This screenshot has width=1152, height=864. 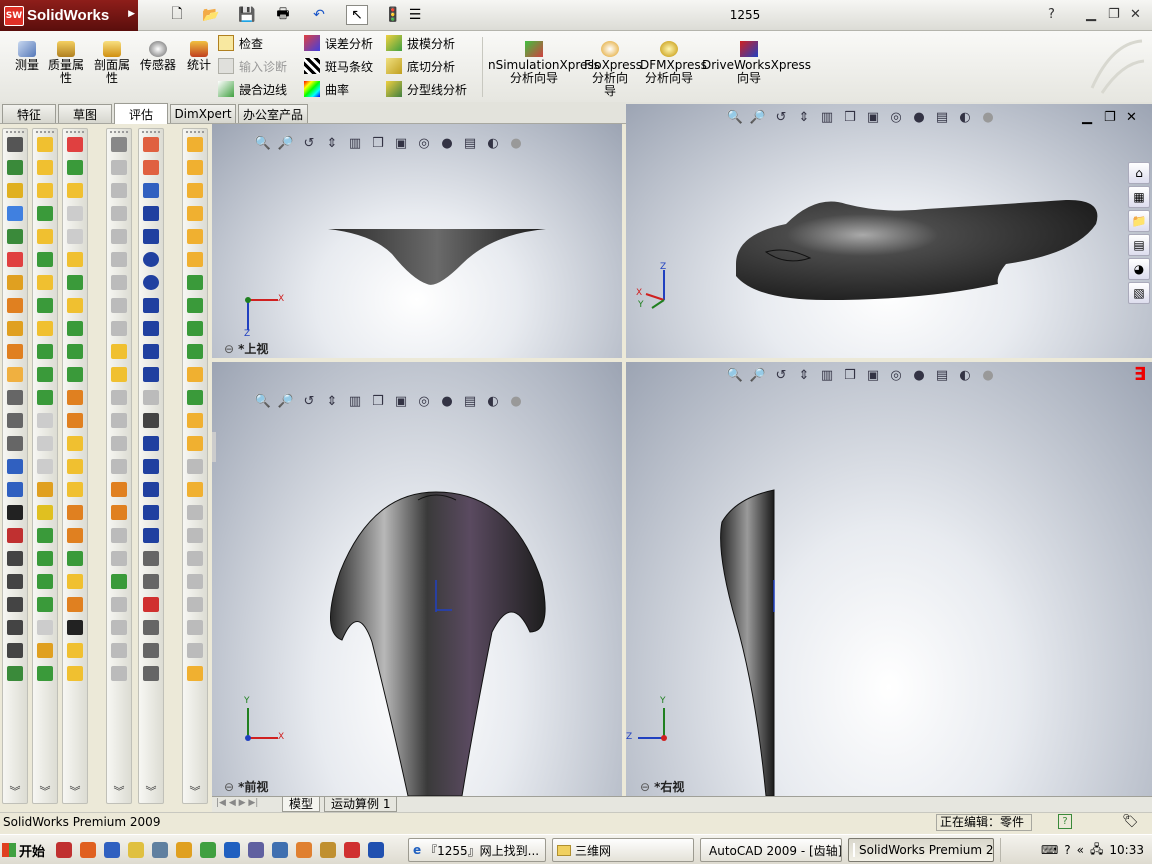 What do you see at coordinates (151, 627) in the screenshot?
I see `mirror-icon` at bounding box center [151, 627].